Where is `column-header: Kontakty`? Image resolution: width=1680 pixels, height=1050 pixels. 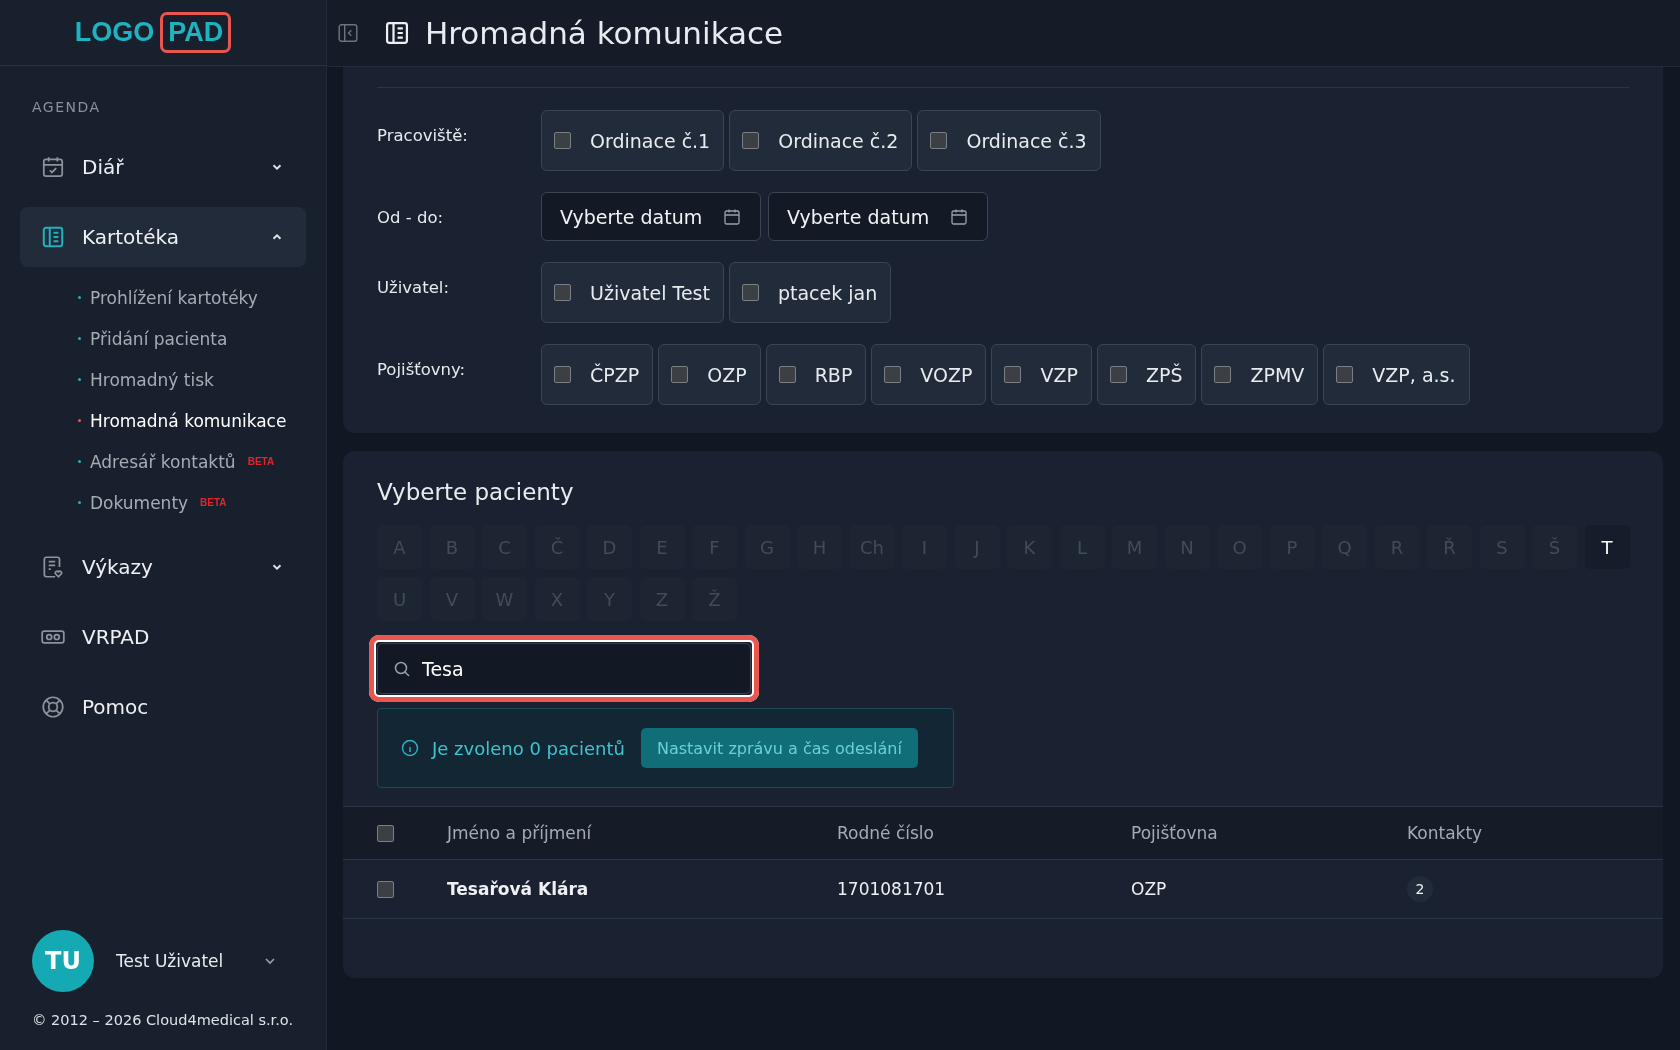
column-header: Kontakty is located at coordinates (1445, 833).